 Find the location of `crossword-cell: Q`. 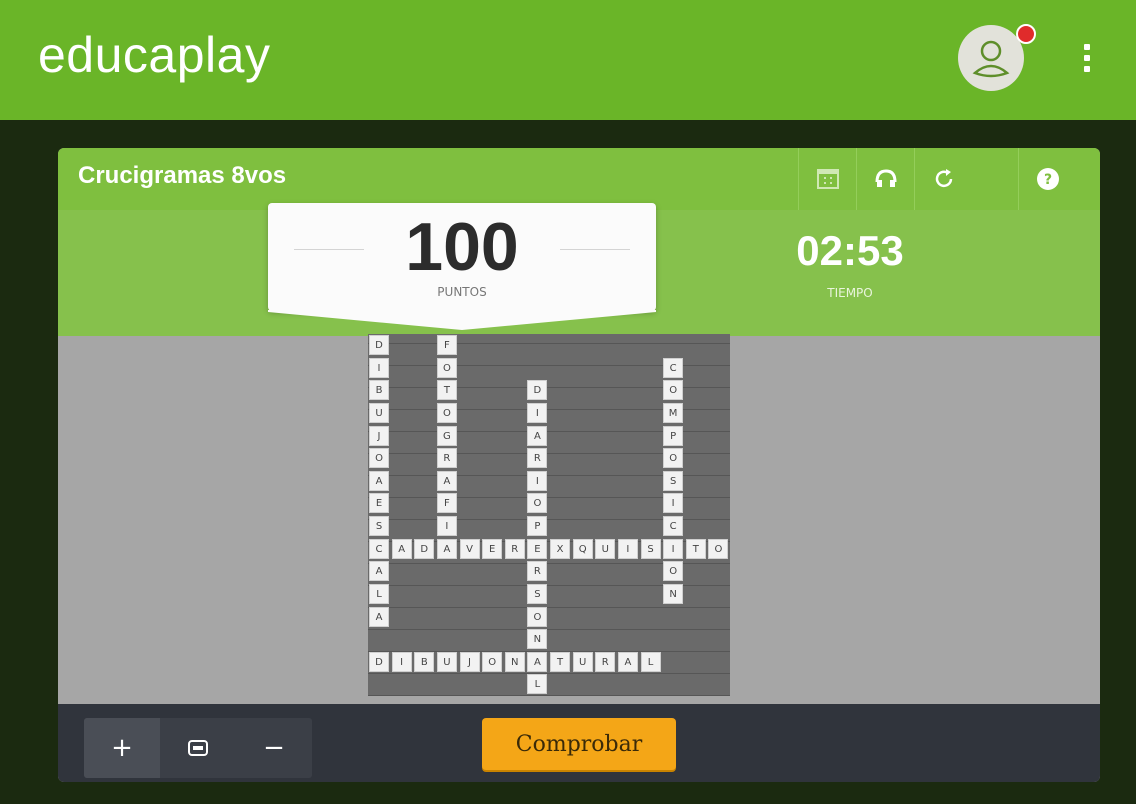

crossword-cell: Q is located at coordinates (582, 548).